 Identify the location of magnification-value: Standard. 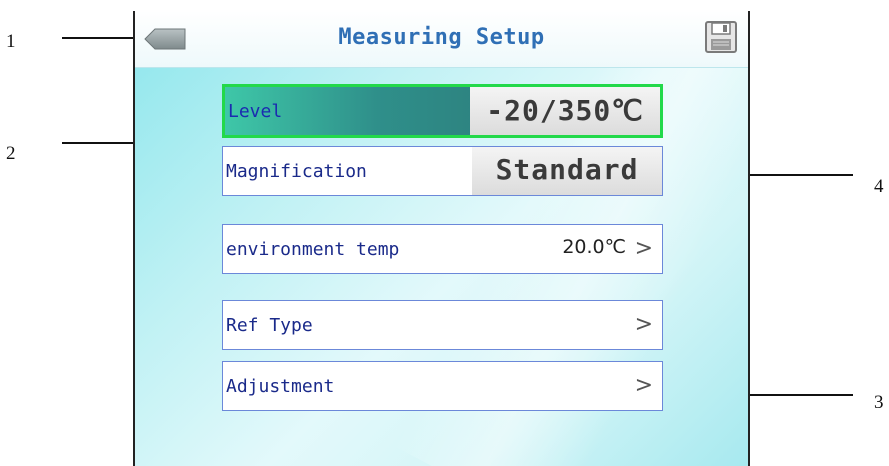
(567, 171).